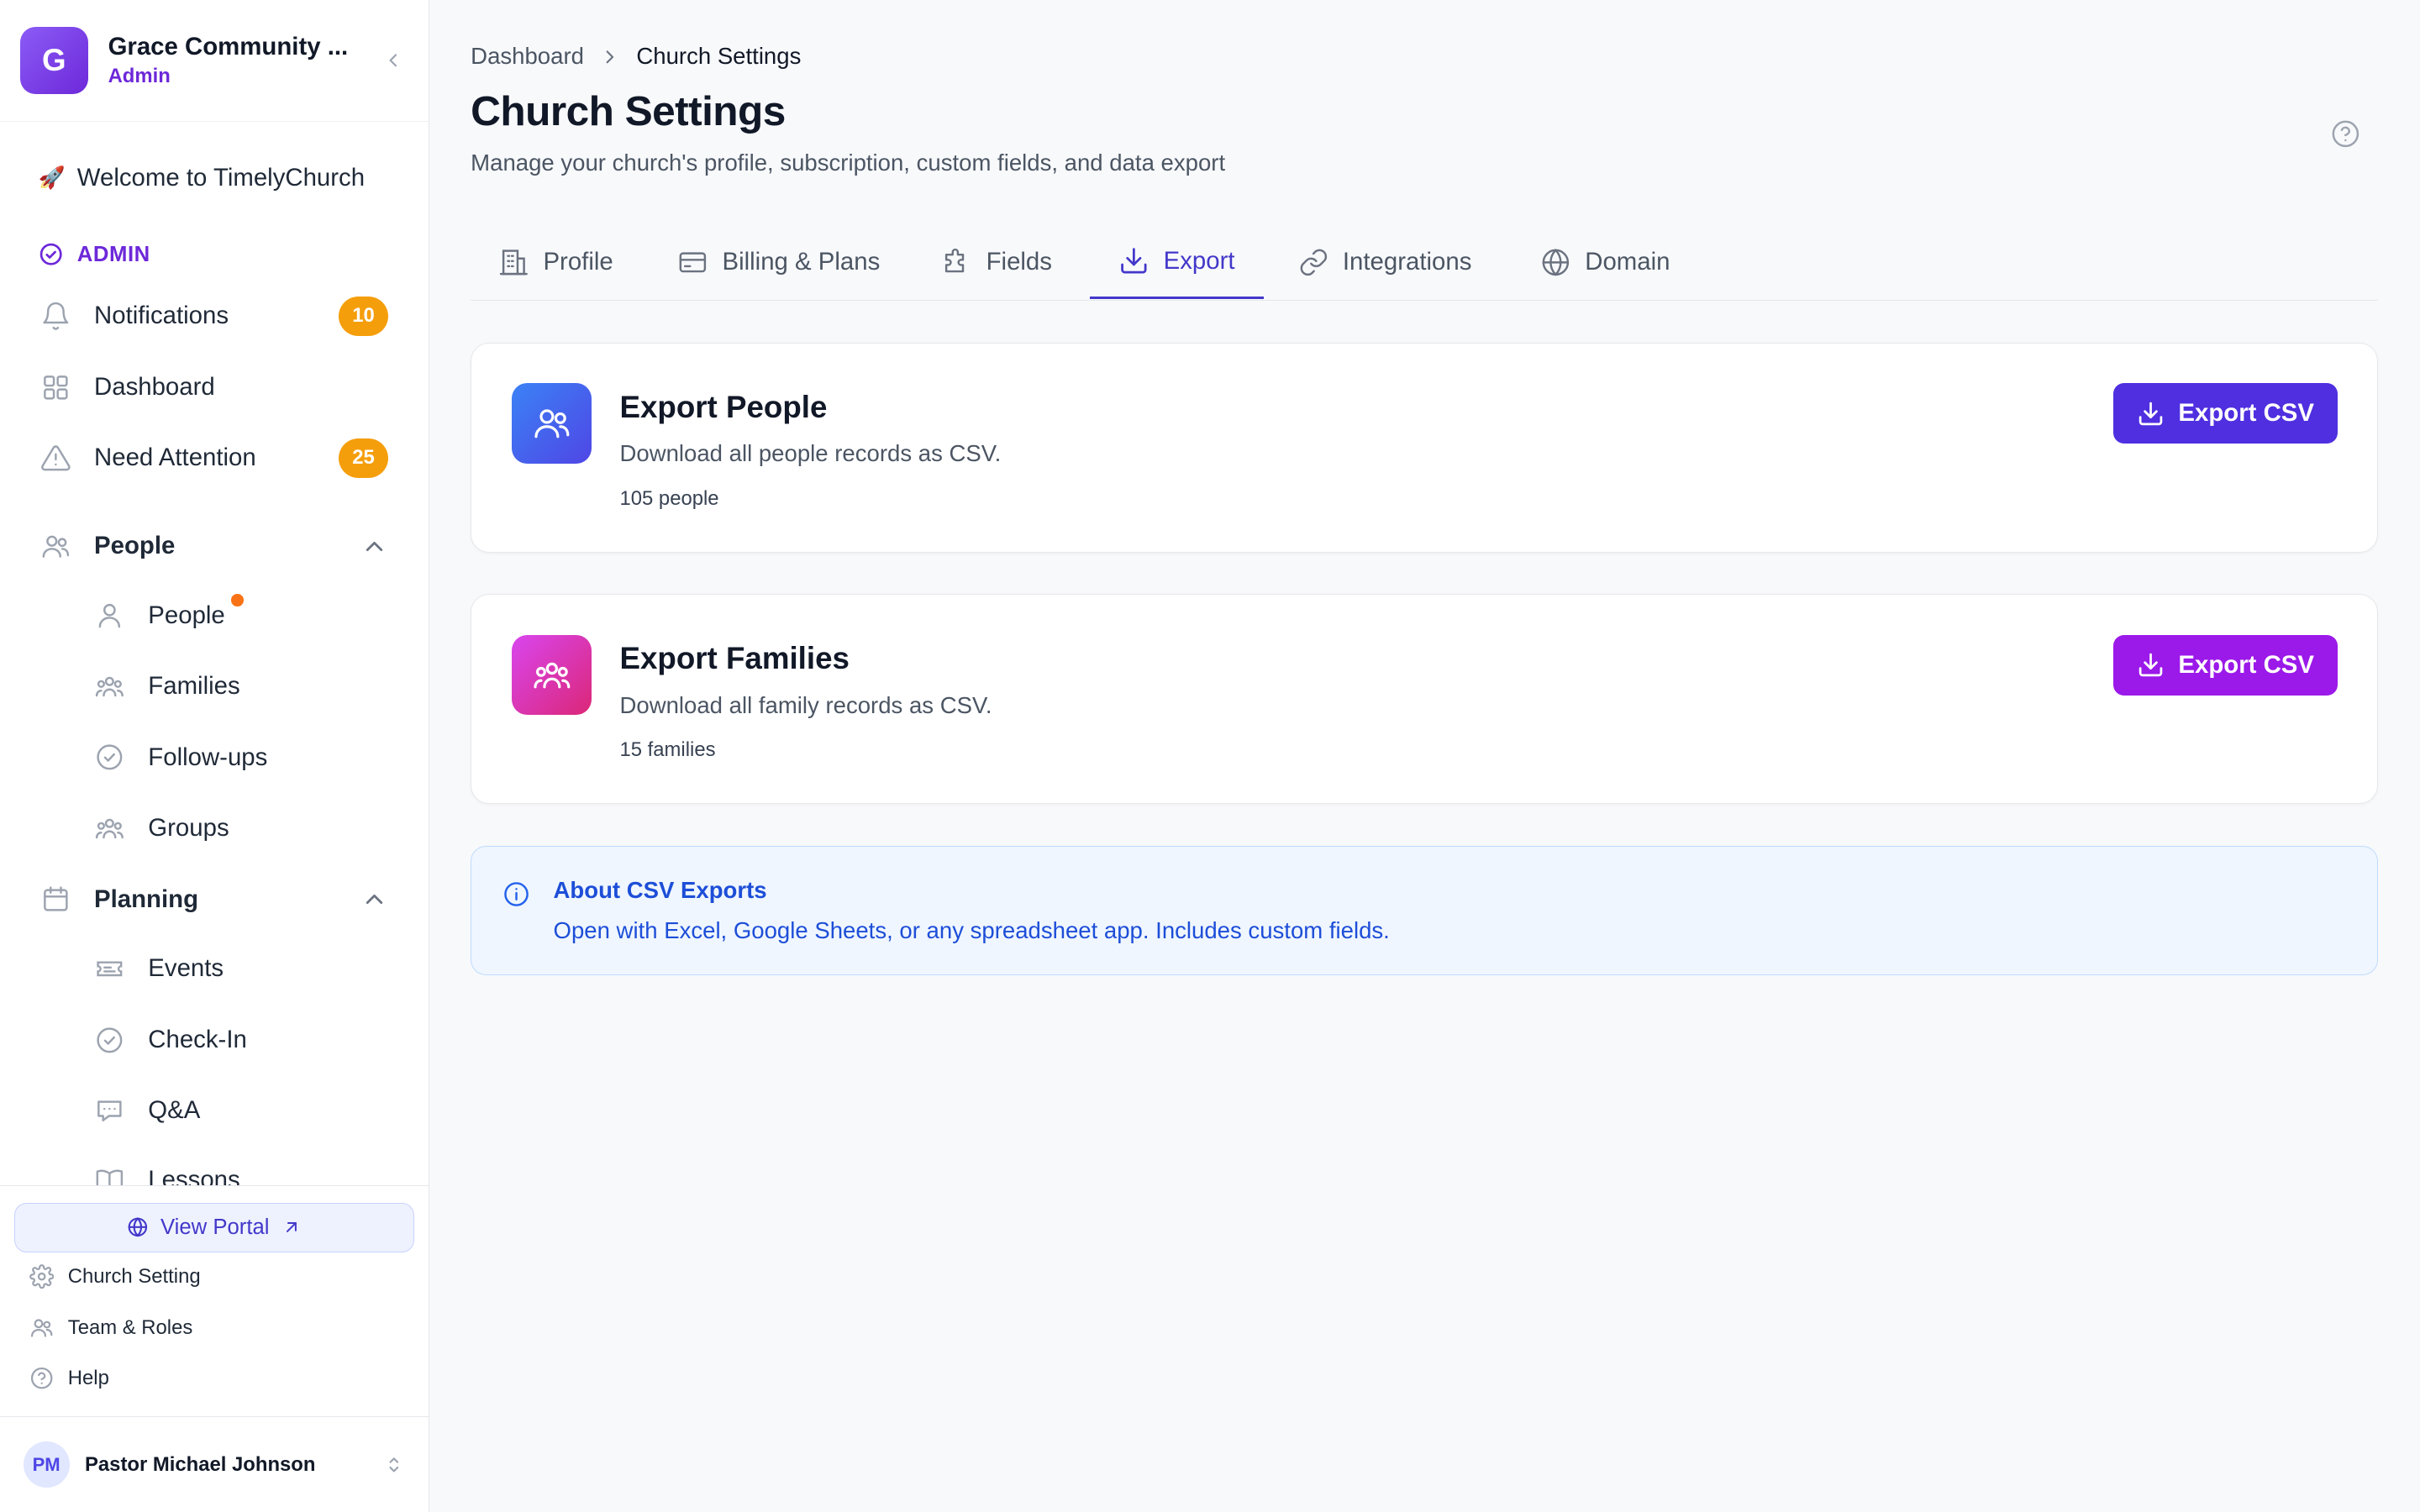 This screenshot has height=1512, width=2420. I want to click on sidebar-item-follow-ups: Follow-ups, so click(240, 757).